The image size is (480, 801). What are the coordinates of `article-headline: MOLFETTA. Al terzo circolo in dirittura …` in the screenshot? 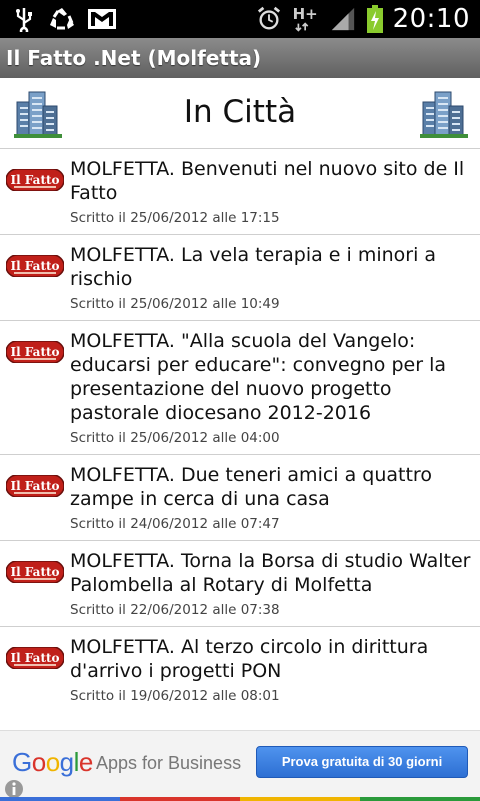 It's located at (249, 659).